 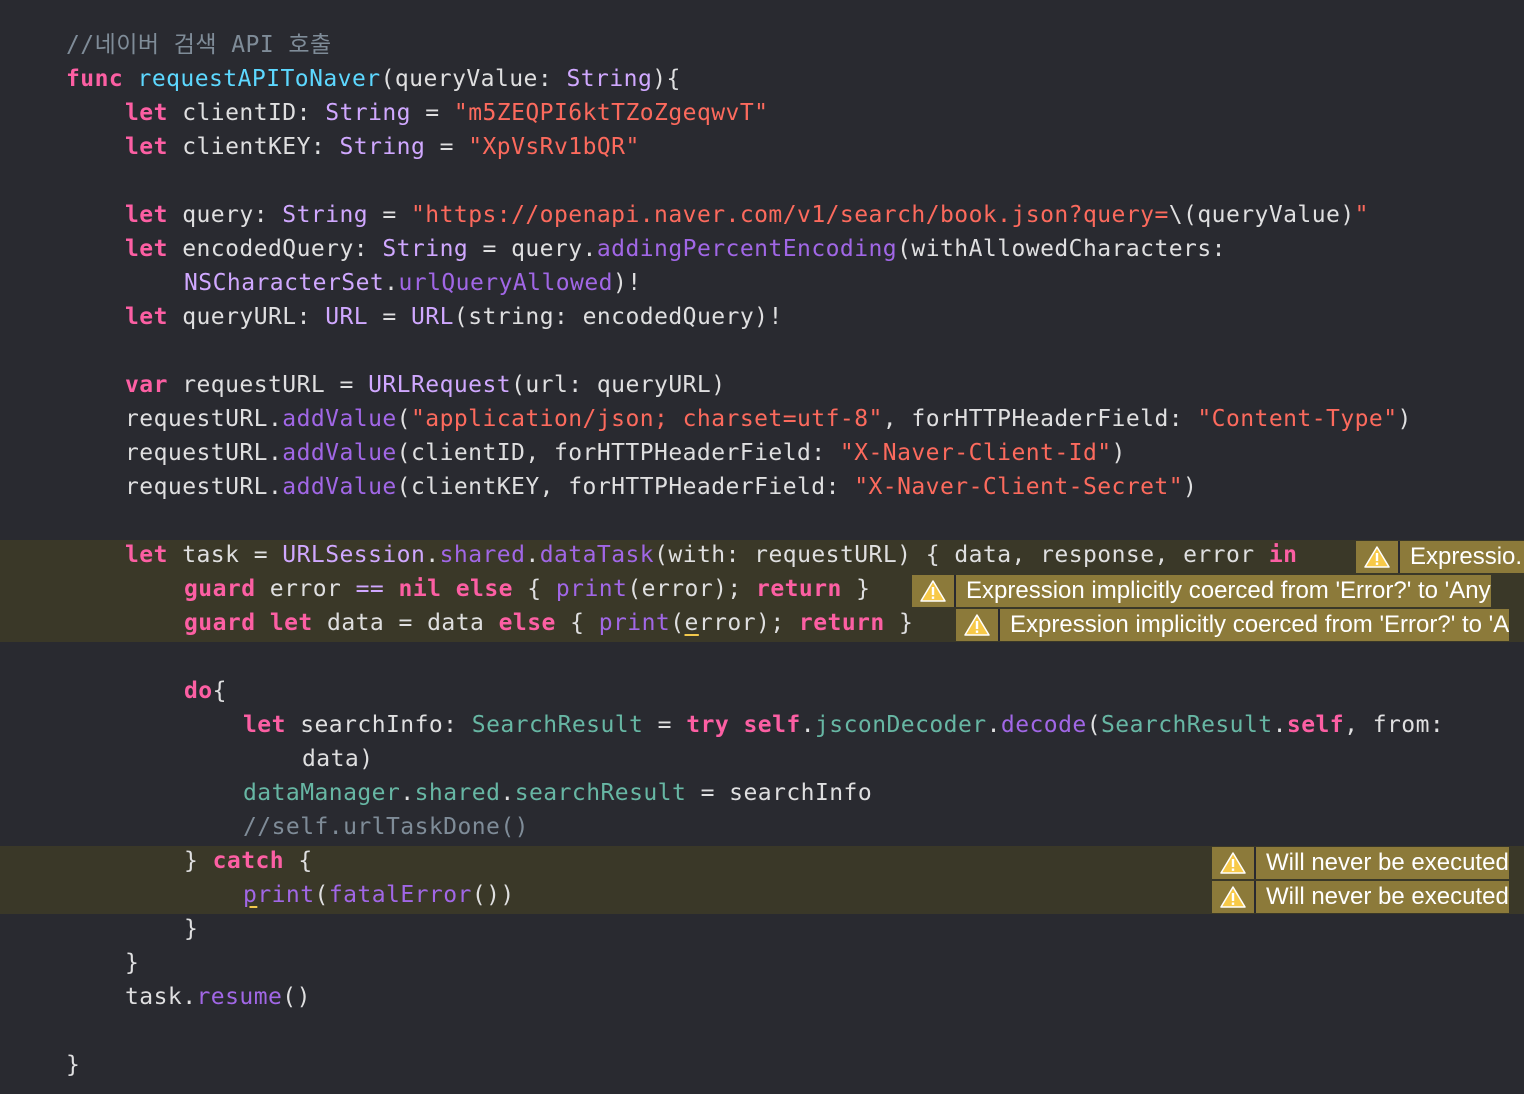 I want to click on code-token: searchInfo:, so click(x=378, y=725).